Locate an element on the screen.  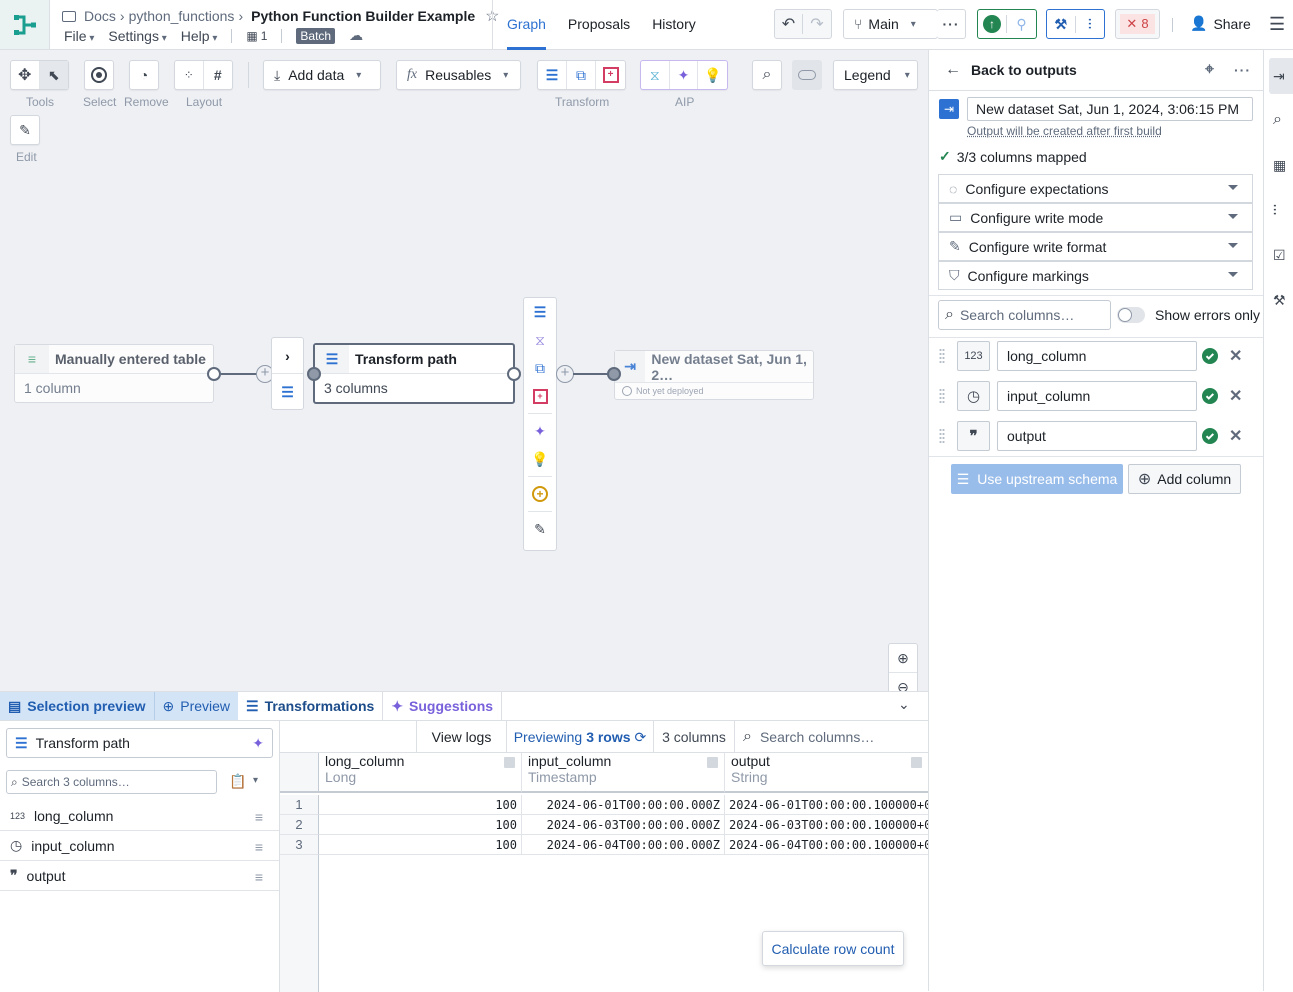
list-icon: ☰ is located at coordinates (1277, 24).